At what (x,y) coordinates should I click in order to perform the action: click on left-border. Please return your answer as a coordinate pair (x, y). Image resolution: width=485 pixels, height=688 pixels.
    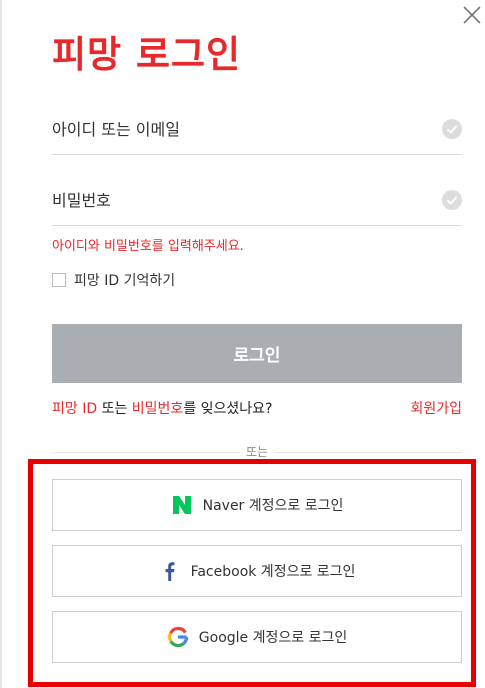
    Looking at the image, I should click on (1, 344).